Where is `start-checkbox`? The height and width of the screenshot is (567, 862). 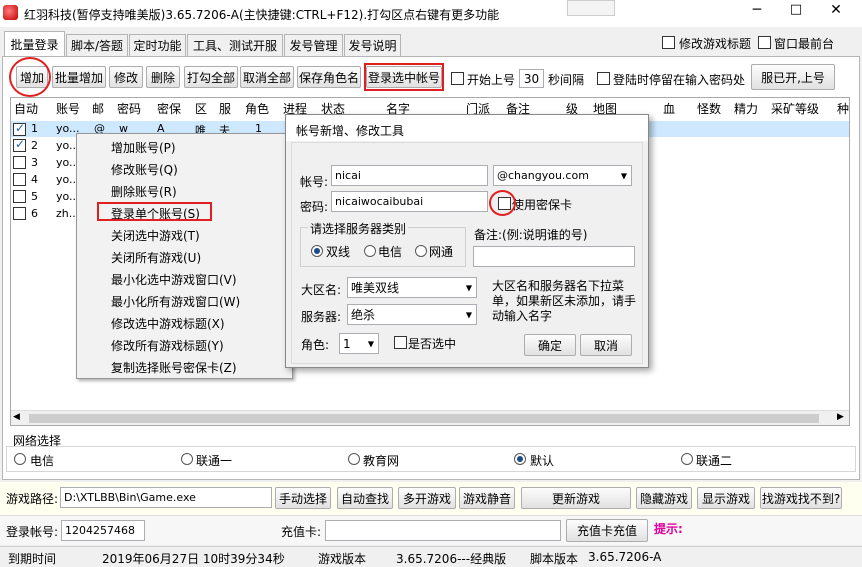 start-checkbox is located at coordinates (457, 78).